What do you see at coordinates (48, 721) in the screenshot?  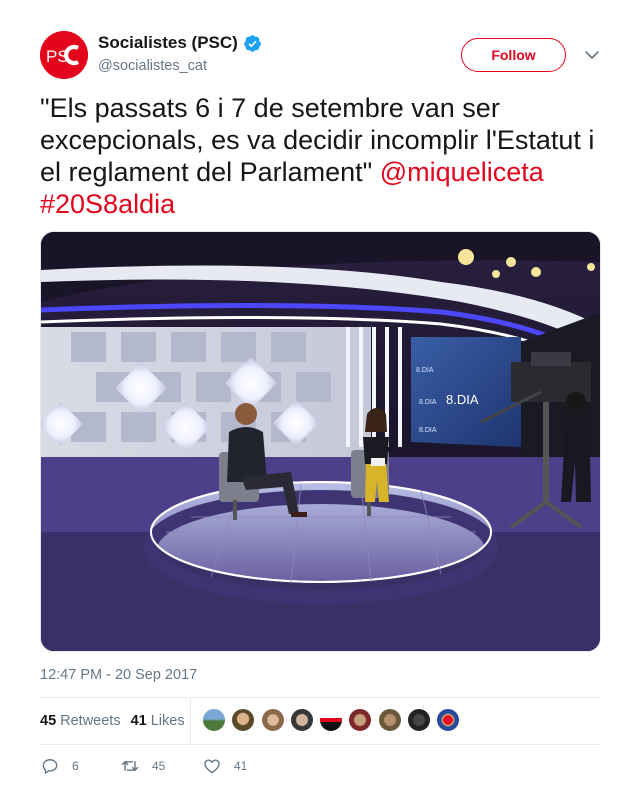 I see `retweets-count: 45` at bounding box center [48, 721].